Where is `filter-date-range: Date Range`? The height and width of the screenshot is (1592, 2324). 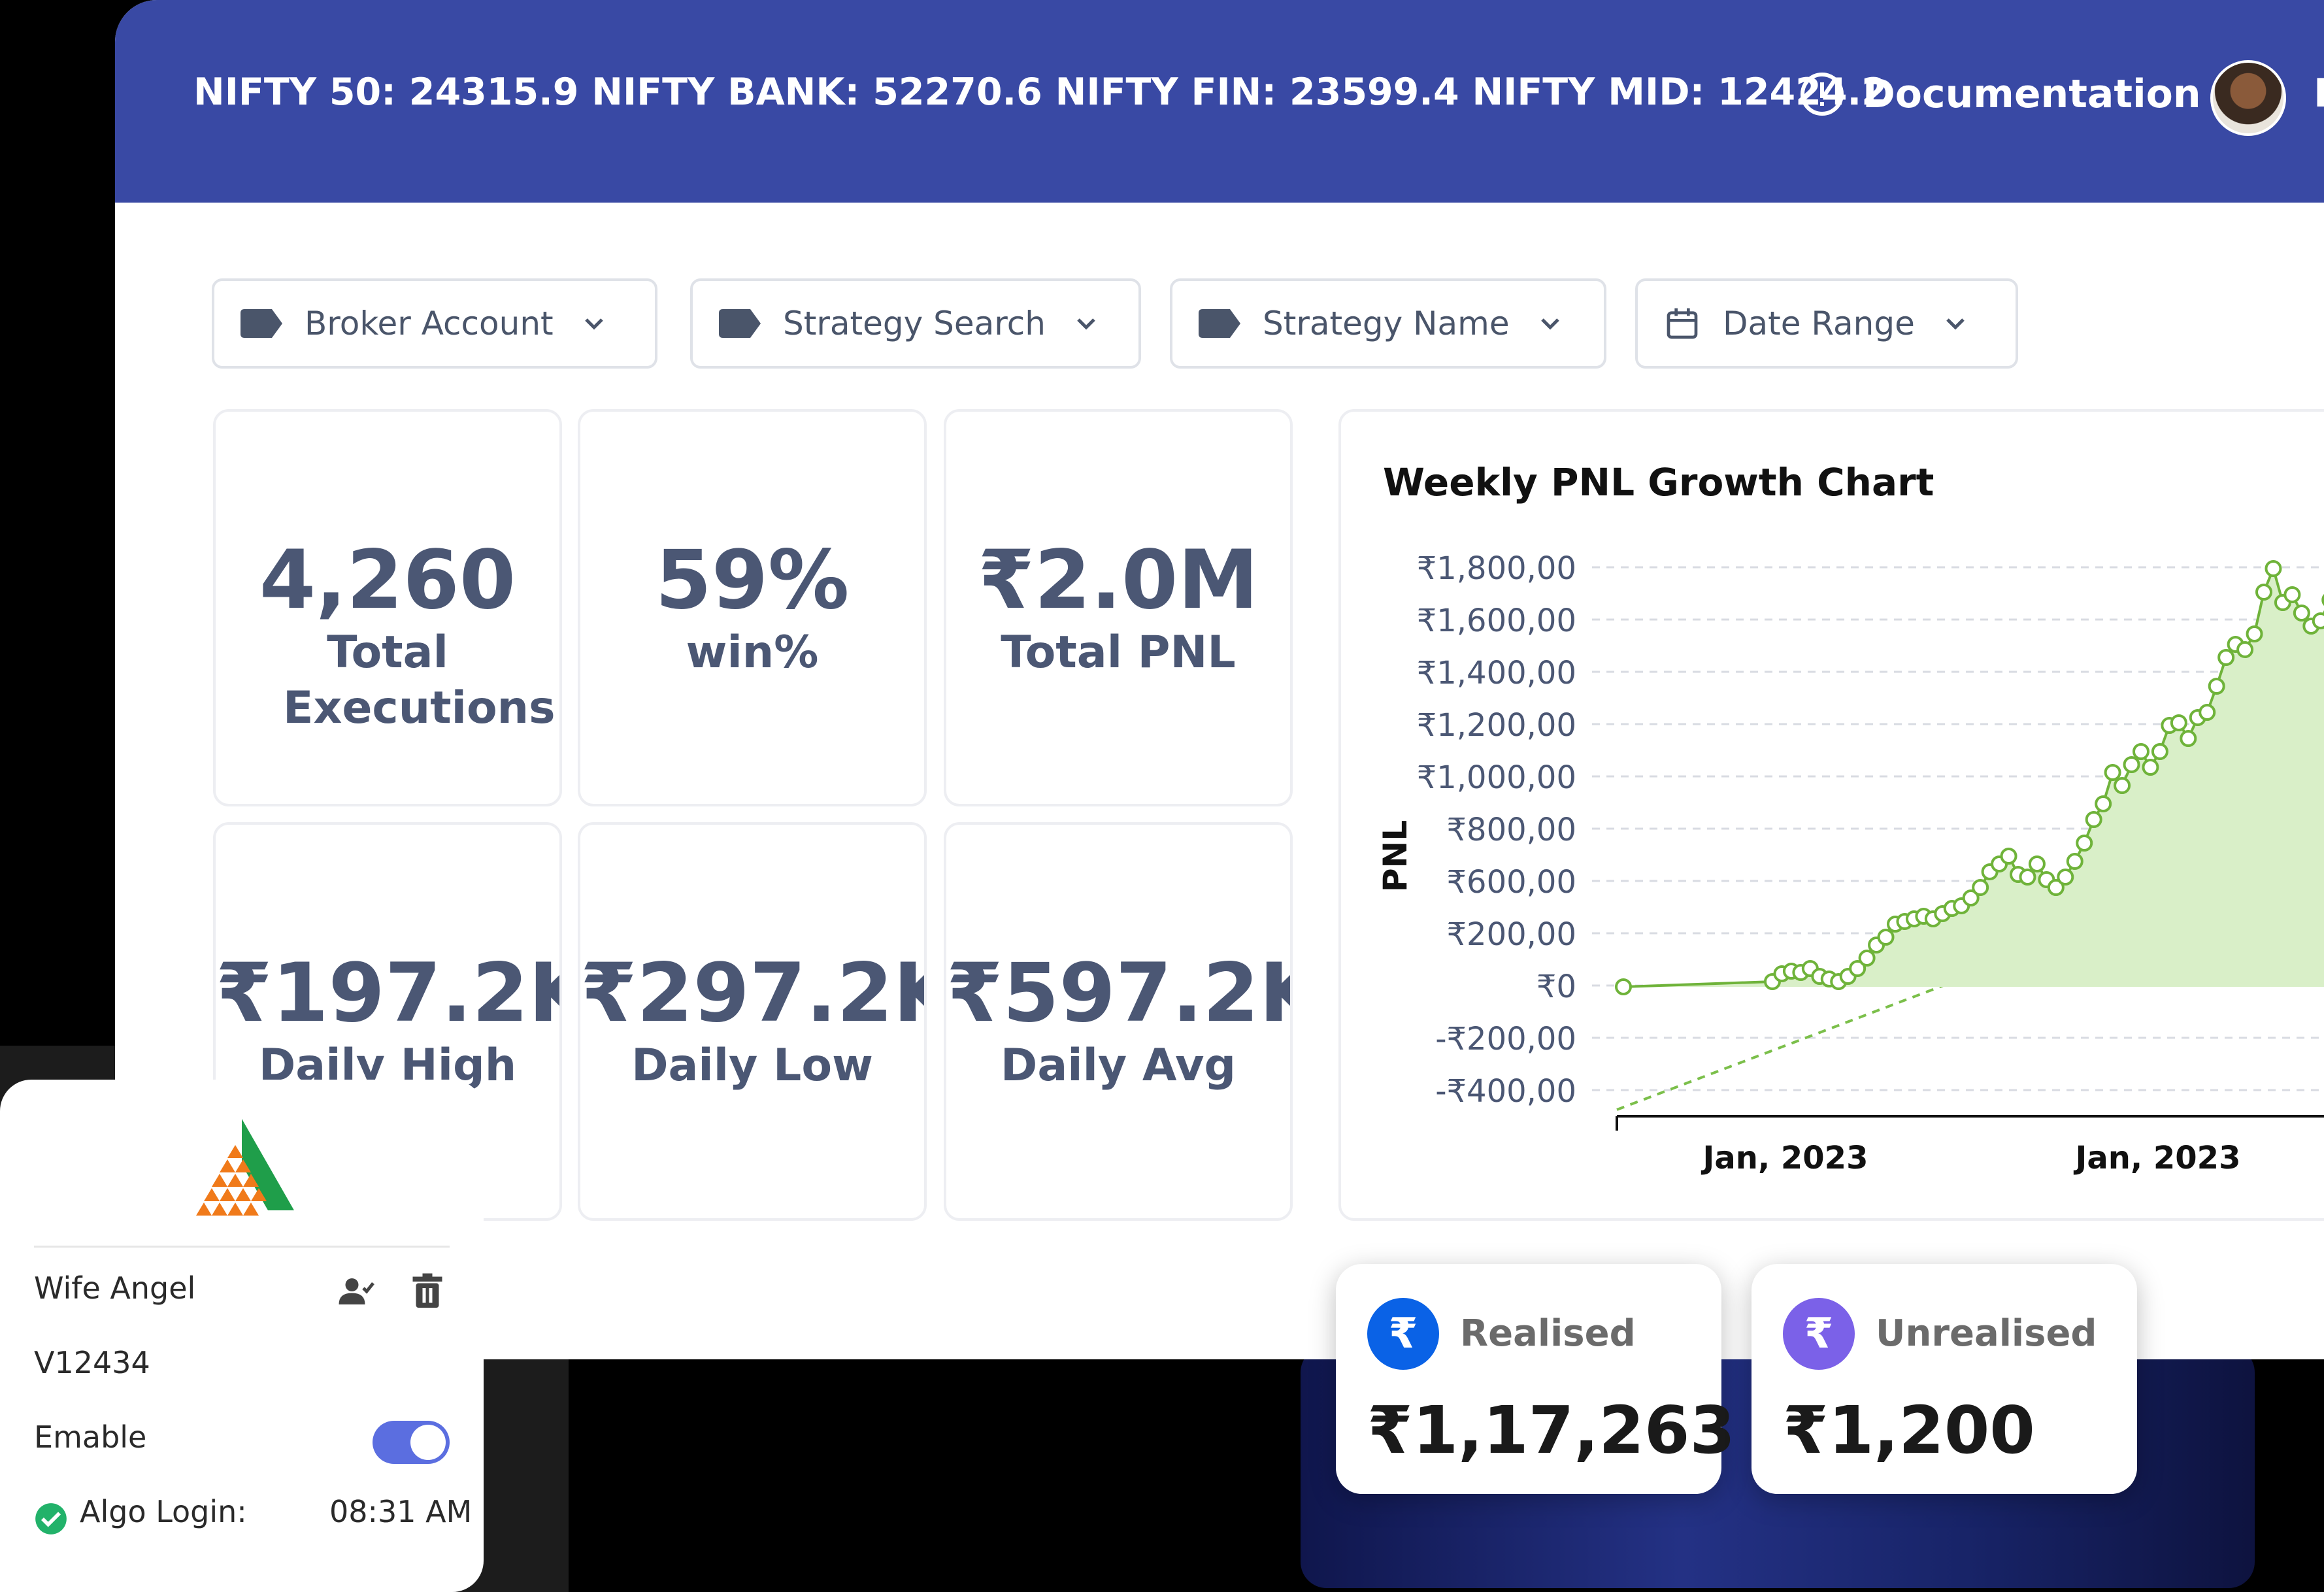 filter-date-range: Date Range is located at coordinates (1826, 323).